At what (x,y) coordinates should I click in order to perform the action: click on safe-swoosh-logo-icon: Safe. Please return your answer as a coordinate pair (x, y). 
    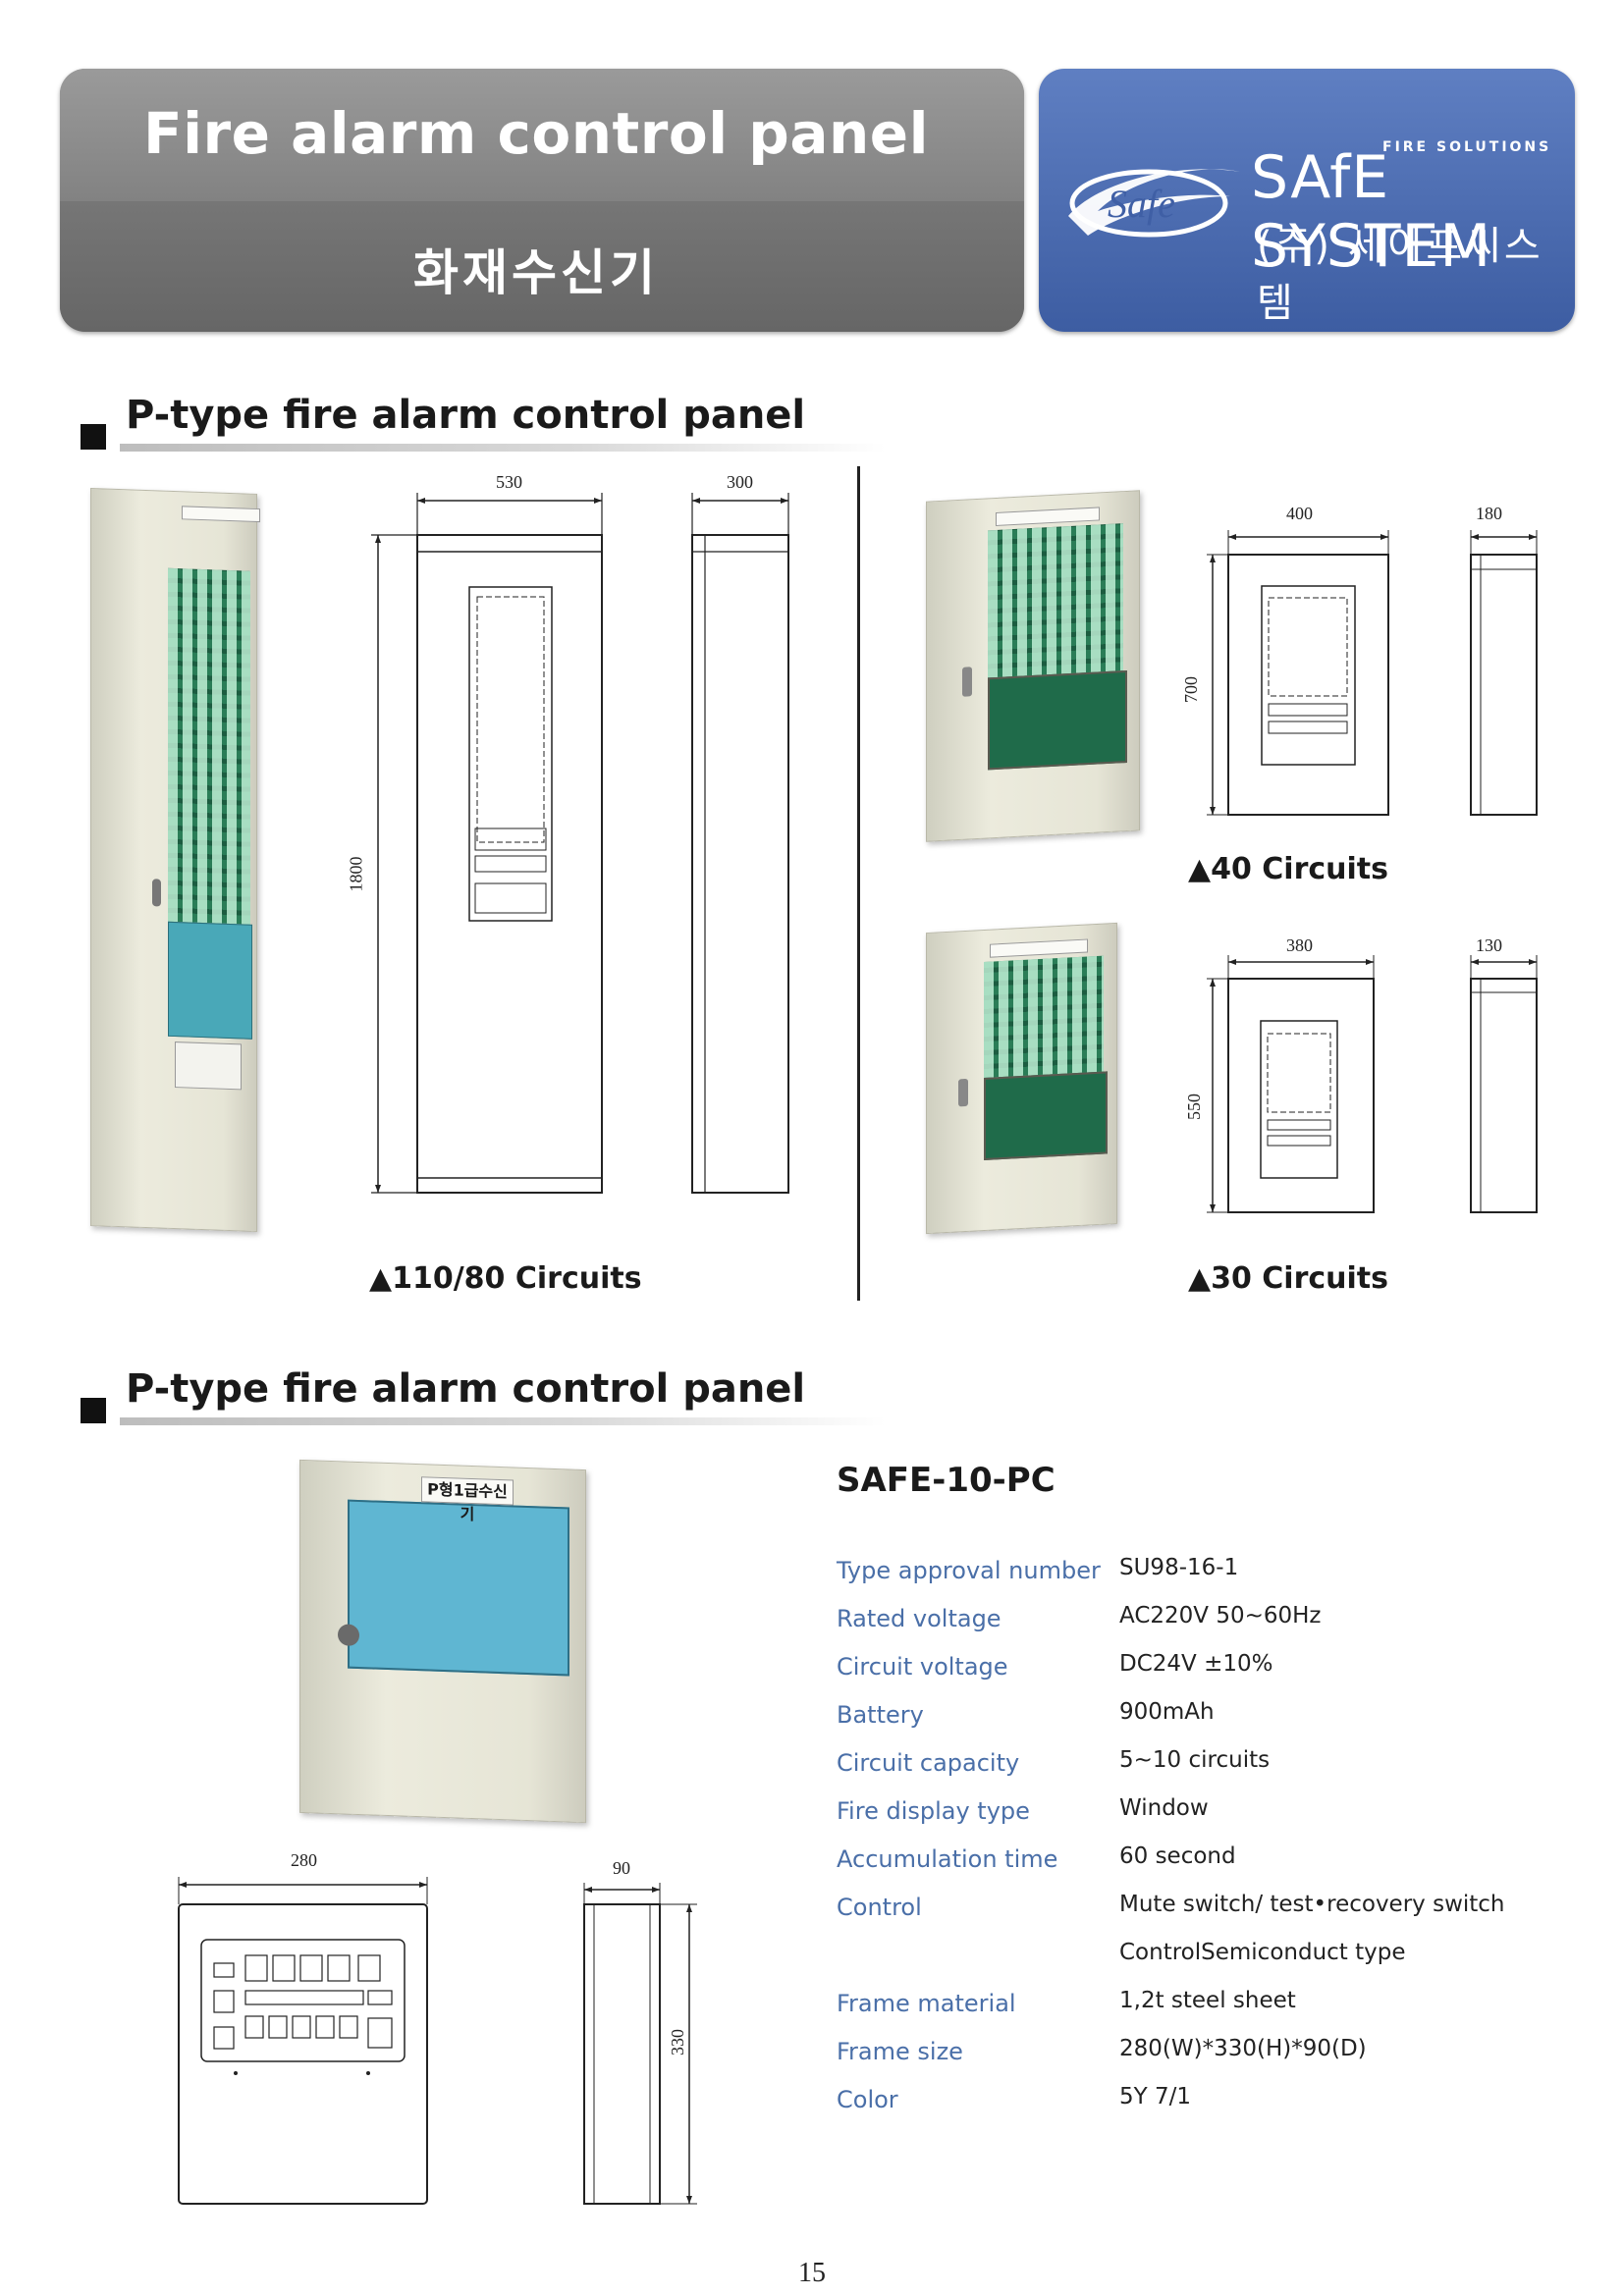
    Looking at the image, I should click on (1154, 203).